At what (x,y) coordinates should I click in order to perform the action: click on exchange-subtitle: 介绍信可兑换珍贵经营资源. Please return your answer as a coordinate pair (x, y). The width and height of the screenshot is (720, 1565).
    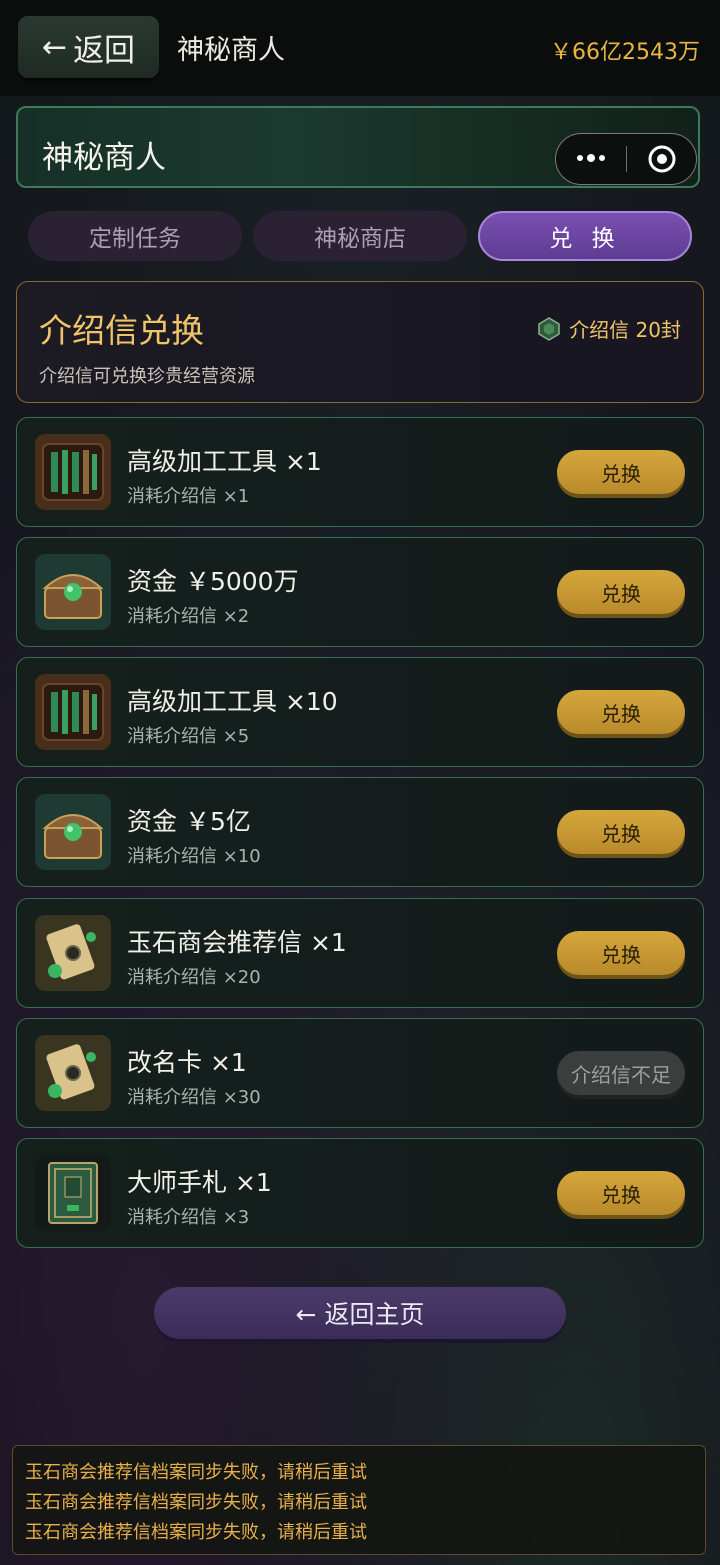
    Looking at the image, I should click on (147, 376).